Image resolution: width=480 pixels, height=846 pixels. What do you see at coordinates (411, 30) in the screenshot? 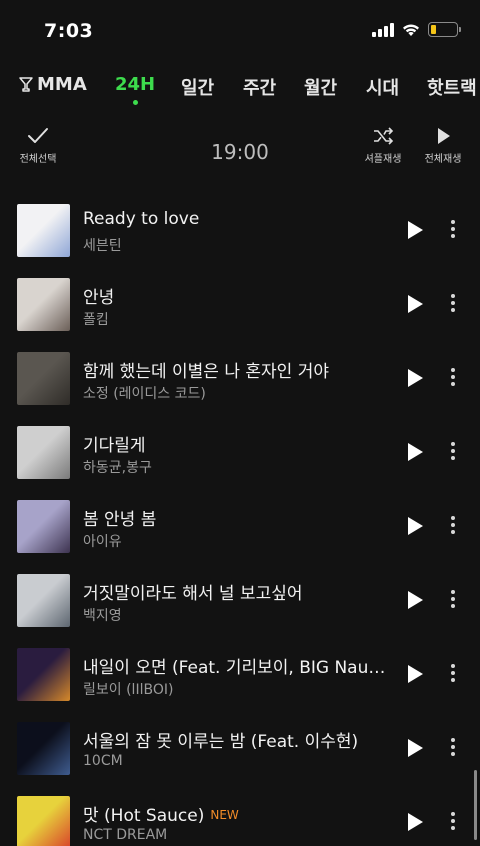
I see `wifi-icon` at bounding box center [411, 30].